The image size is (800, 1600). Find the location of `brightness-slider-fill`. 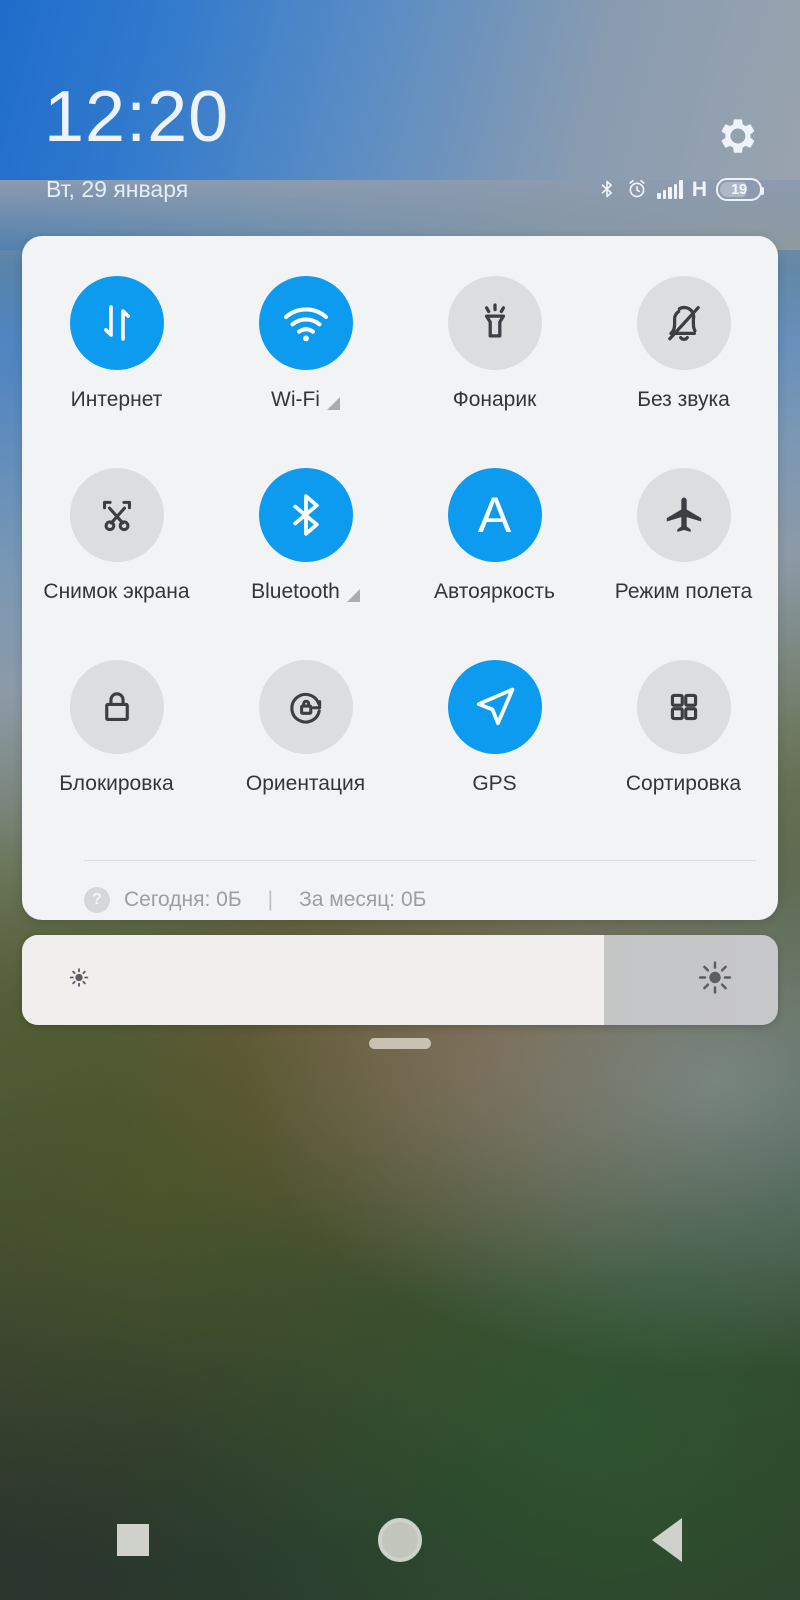

brightness-slider-fill is located at coordinates (313, 980).